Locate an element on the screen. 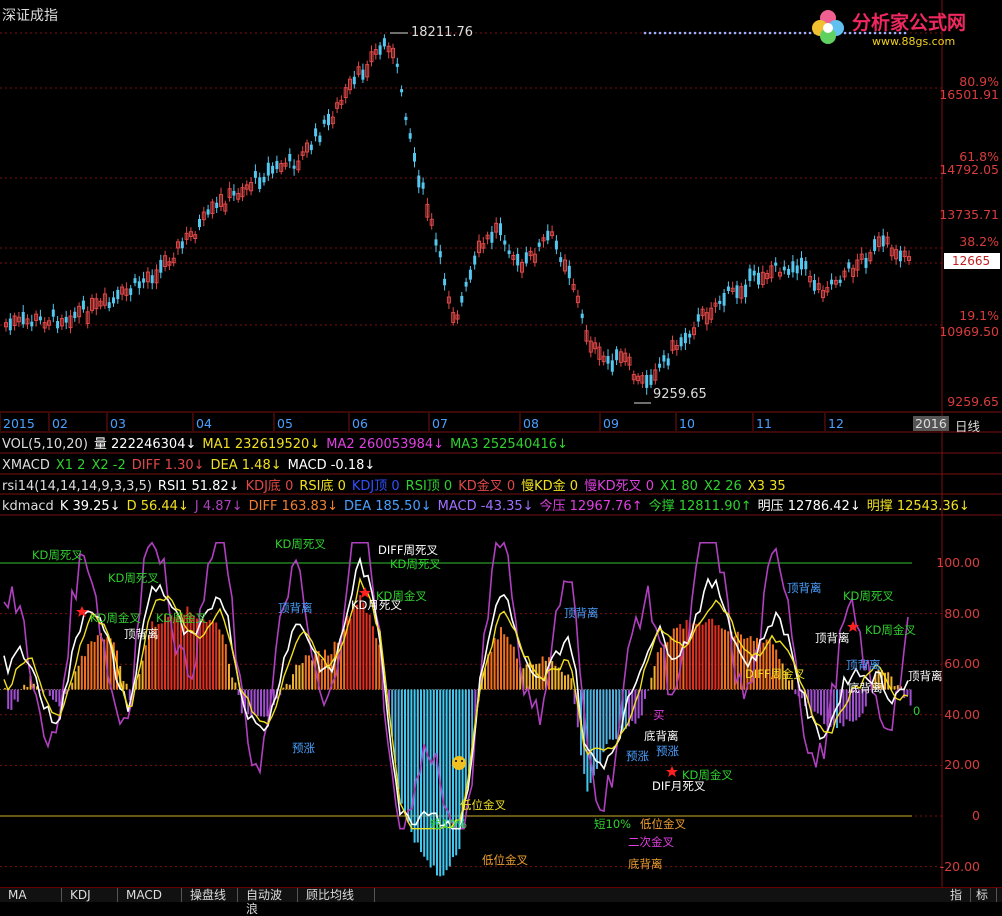 This screenshot has width=1002, height=916. osc-axis-label: -20.00 is located at coordinates (960, 866).